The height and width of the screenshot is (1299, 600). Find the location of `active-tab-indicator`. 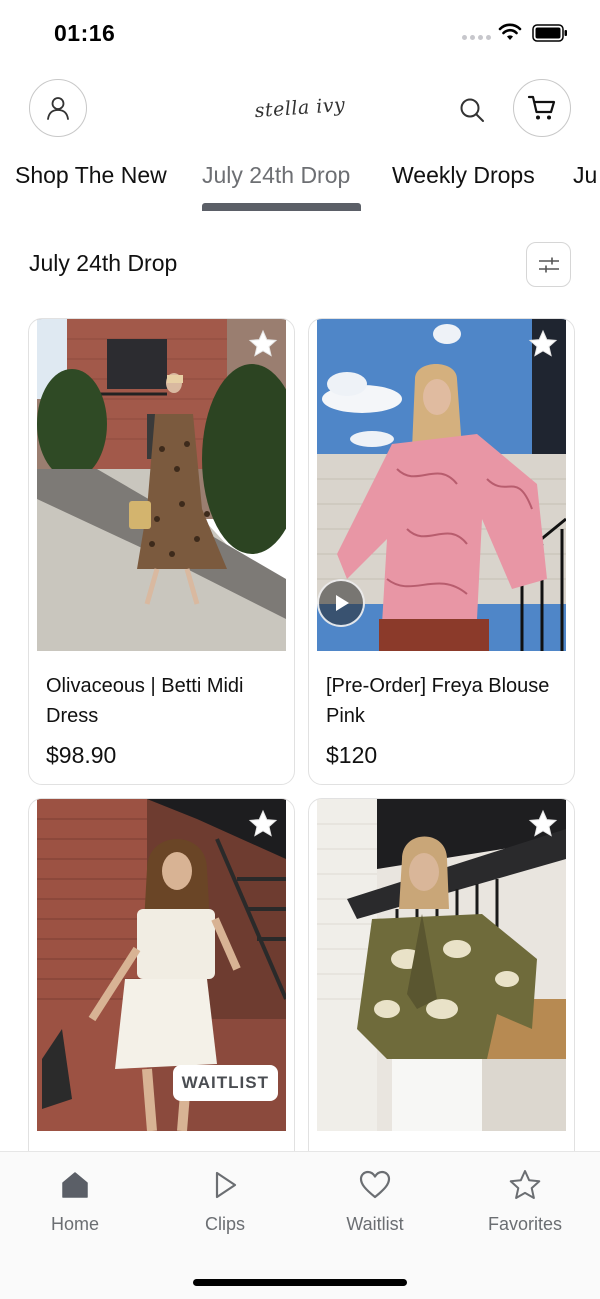

active-tab-indicator is located at coordinates (281, 207).